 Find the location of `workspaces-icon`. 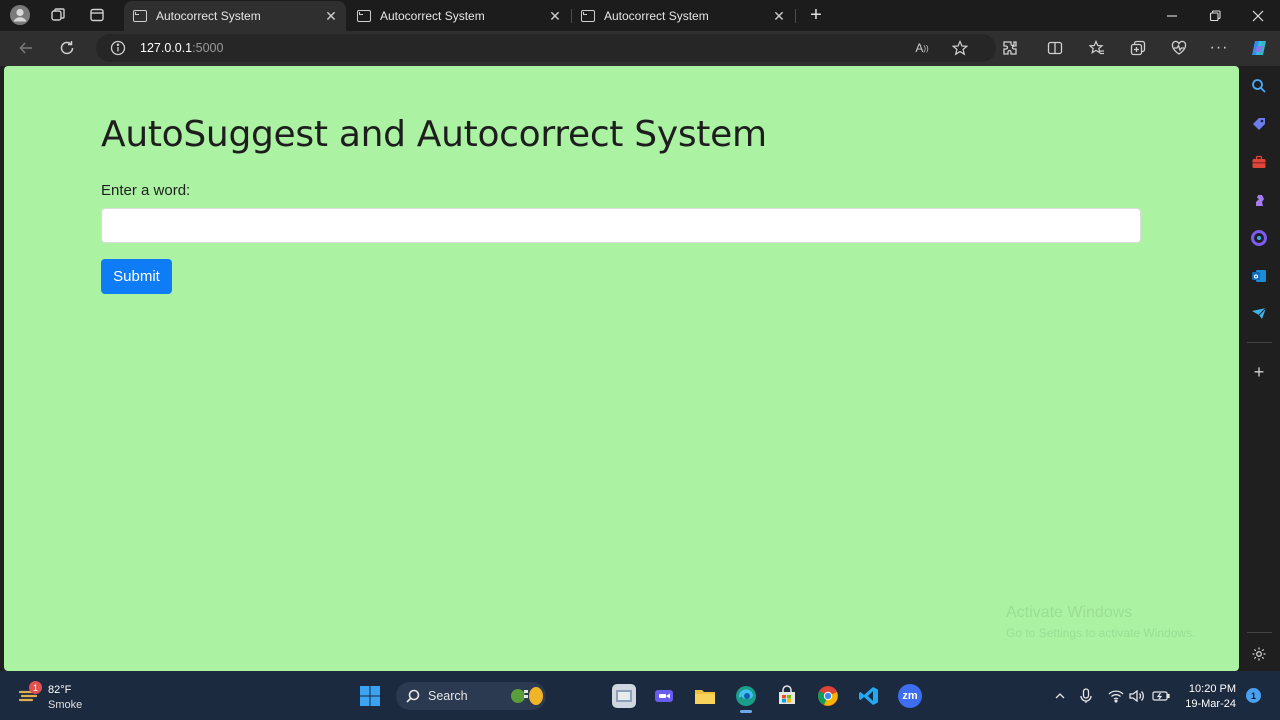

workspaces-icon is located at coordinates (58, 15).